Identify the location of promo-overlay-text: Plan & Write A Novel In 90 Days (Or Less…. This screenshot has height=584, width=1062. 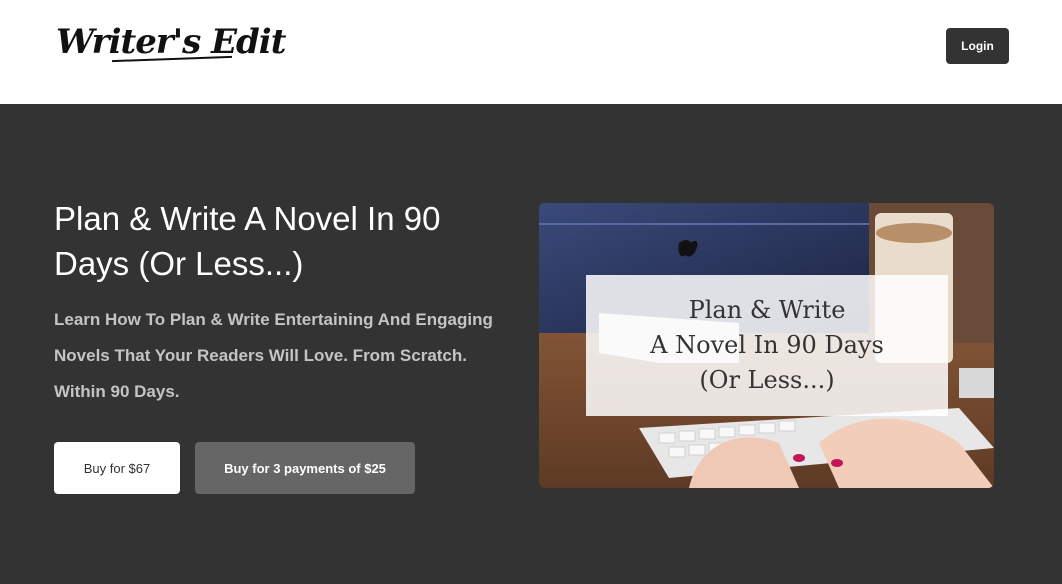
(767, 345).